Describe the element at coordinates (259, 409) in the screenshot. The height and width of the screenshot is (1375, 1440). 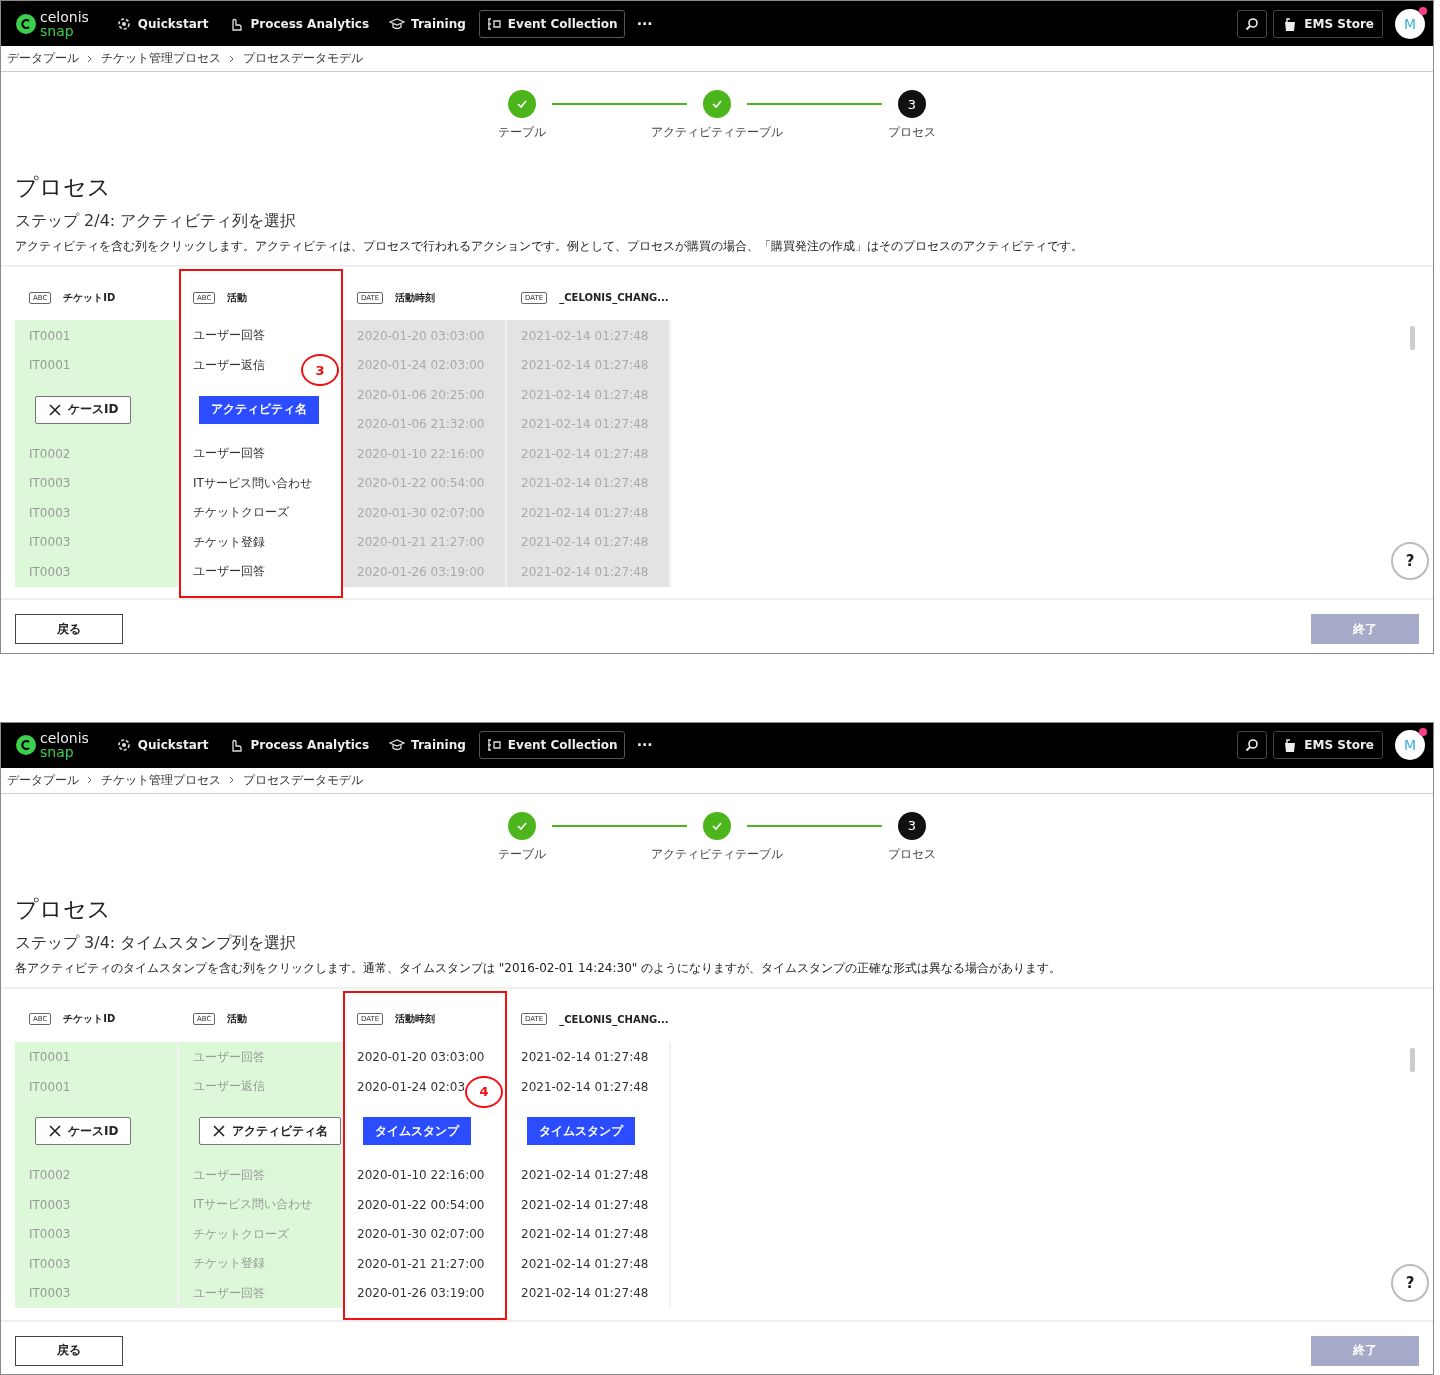
I see `suggested-tag: アクティビティ名` at that location.